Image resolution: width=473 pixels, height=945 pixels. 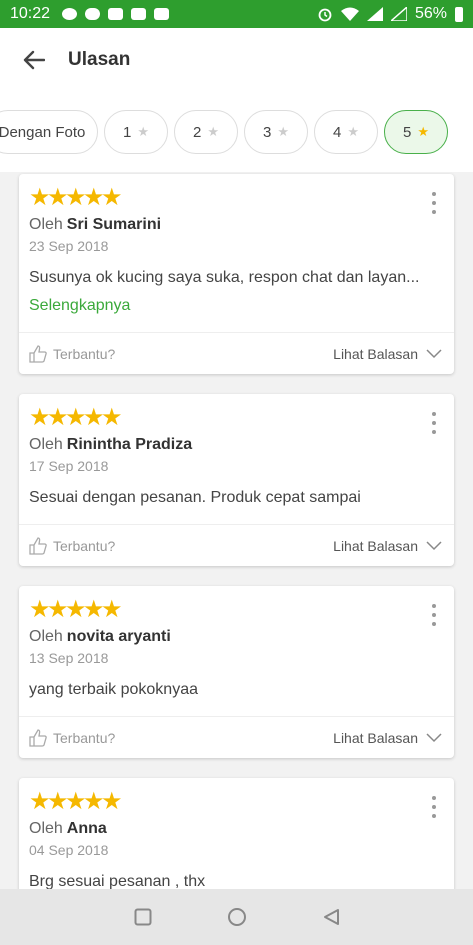 I want to click on filter-chip-label: 5, so click(x=407, y=132).